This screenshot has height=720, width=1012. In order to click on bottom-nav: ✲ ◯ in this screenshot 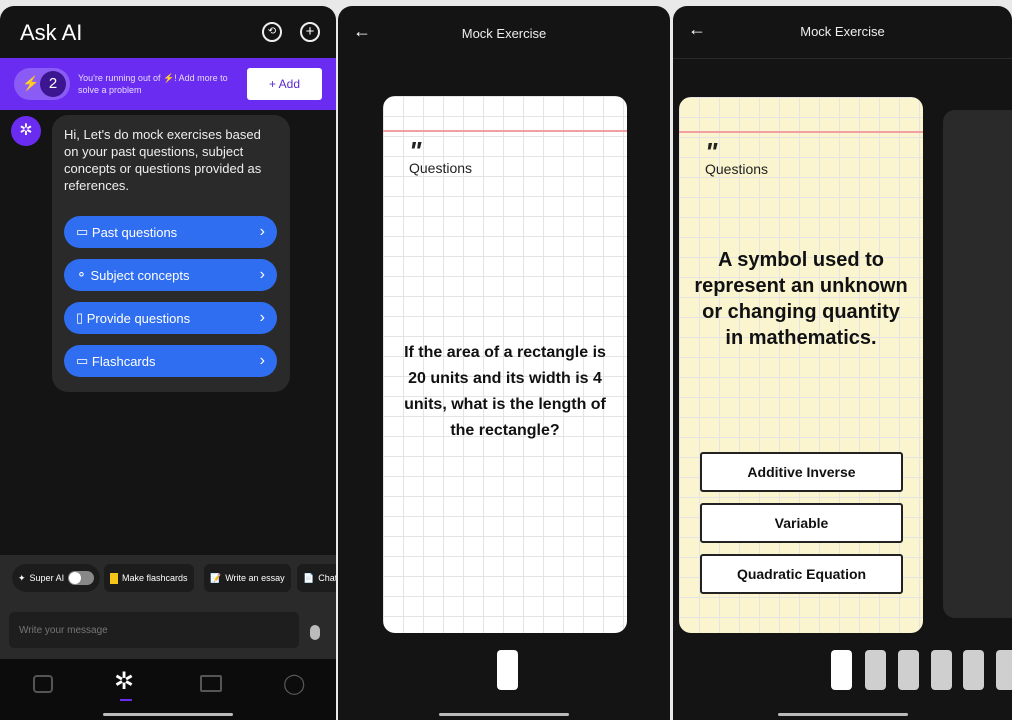, I will do `click(168, 689)`.